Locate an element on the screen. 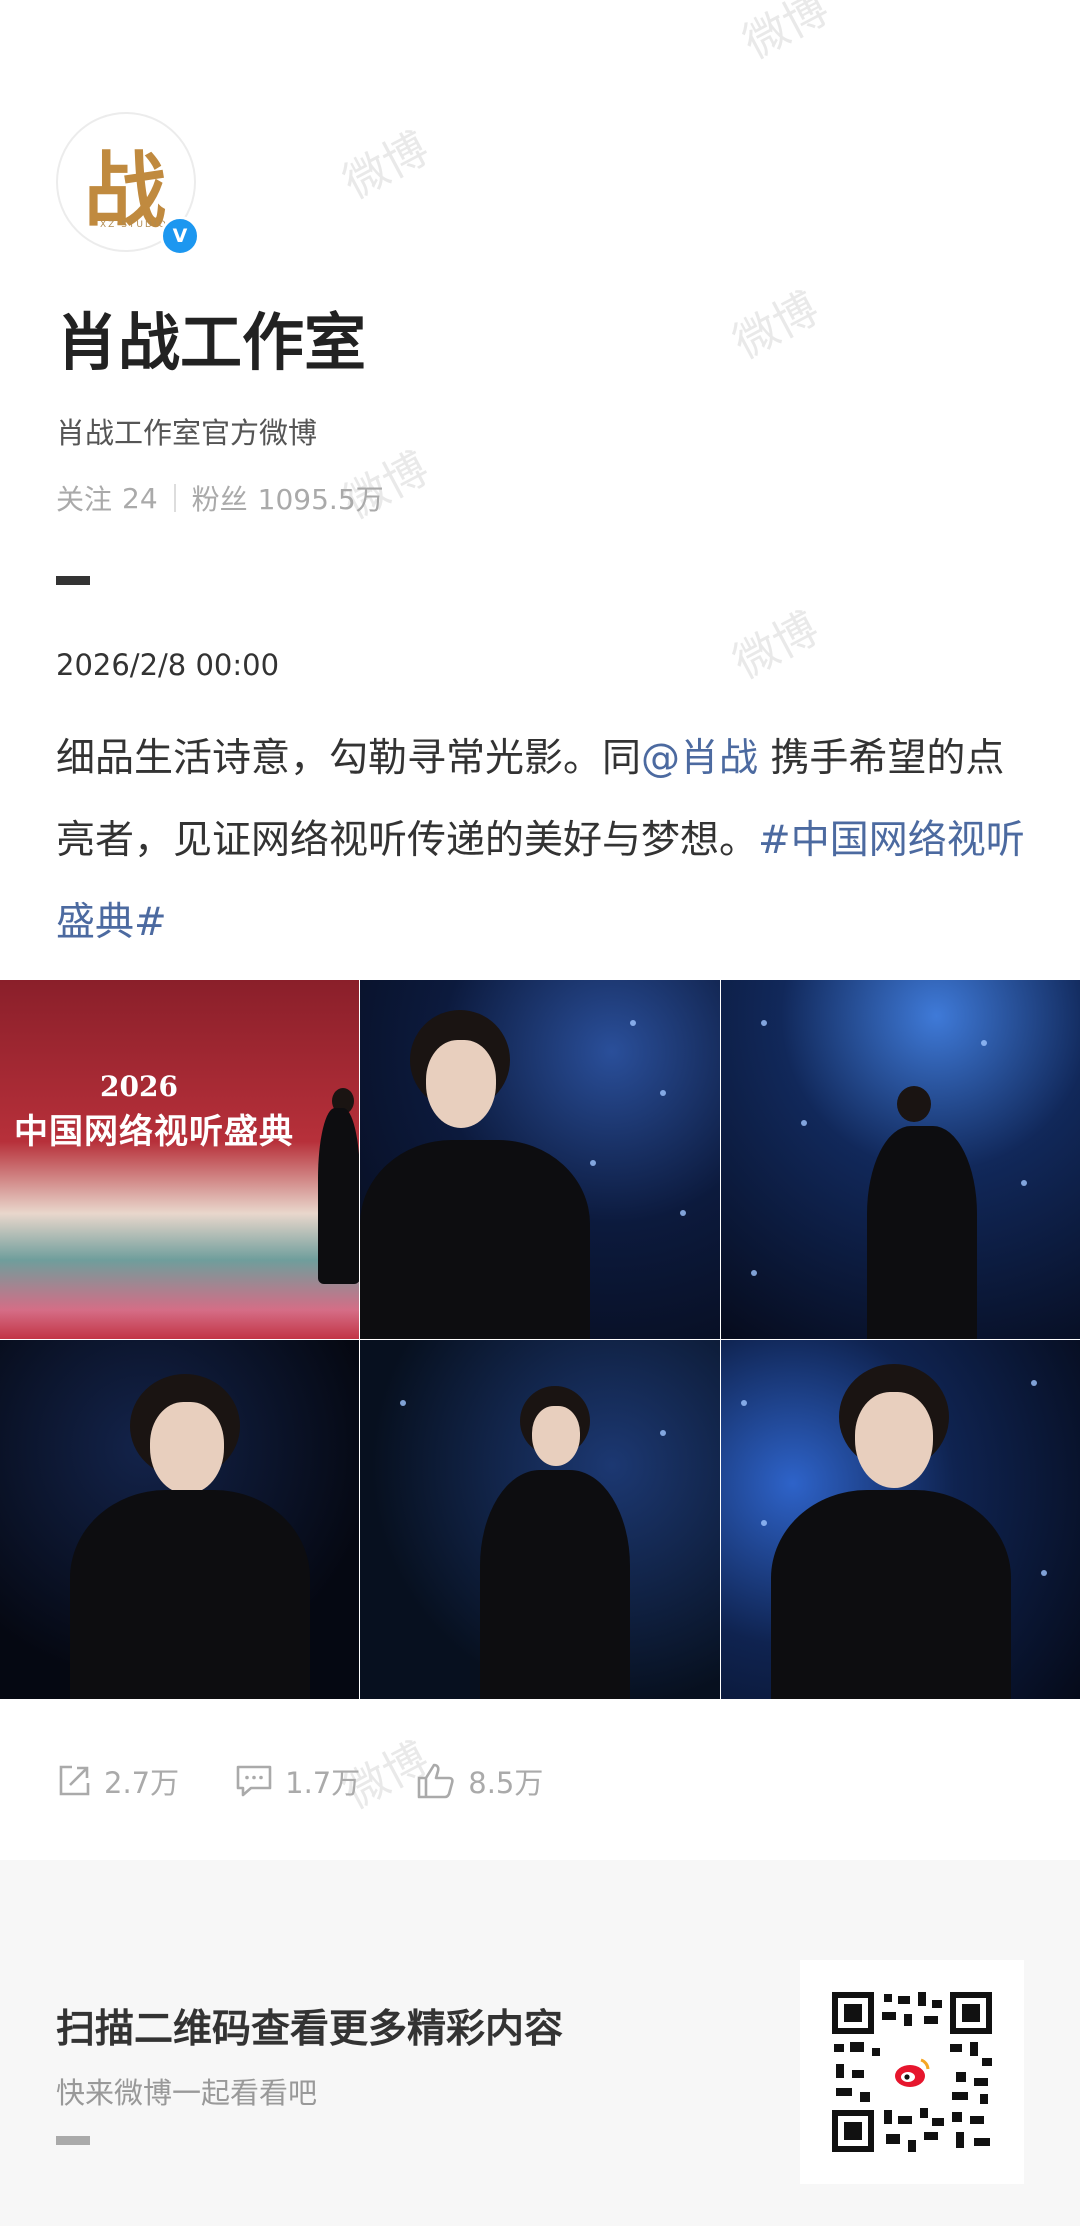  action-bar: 2.7万 1.7万 8.5万 is located at coordinates (327, 1781).